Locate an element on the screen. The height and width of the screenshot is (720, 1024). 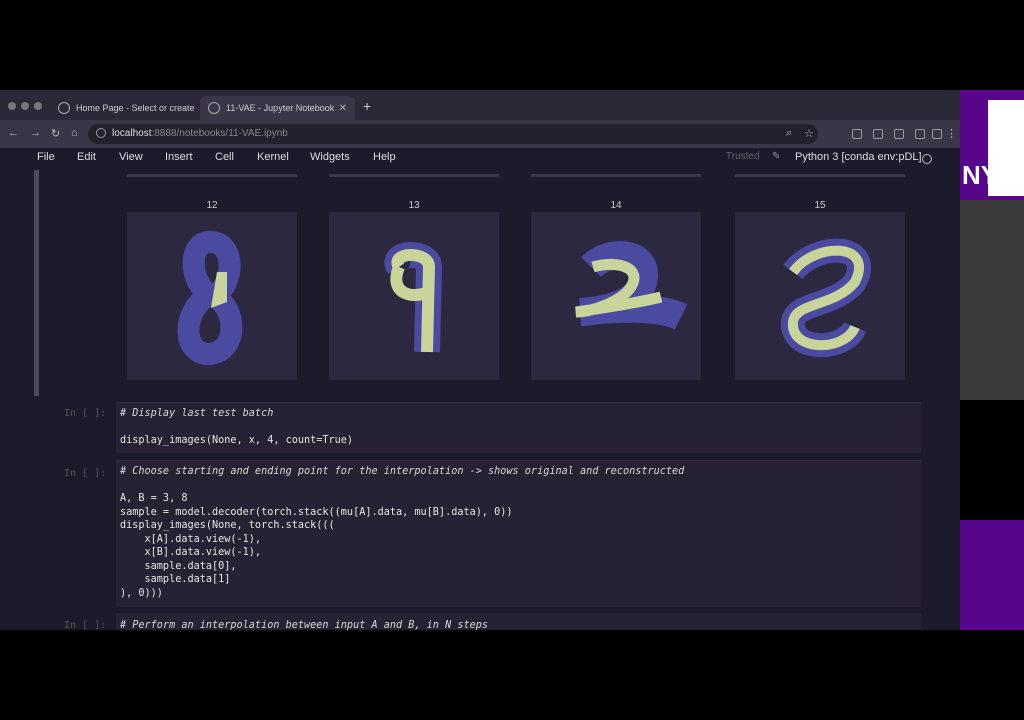
tab-title: 11-VAE - Jupyter Notebook is located at coordinates (280, 108).